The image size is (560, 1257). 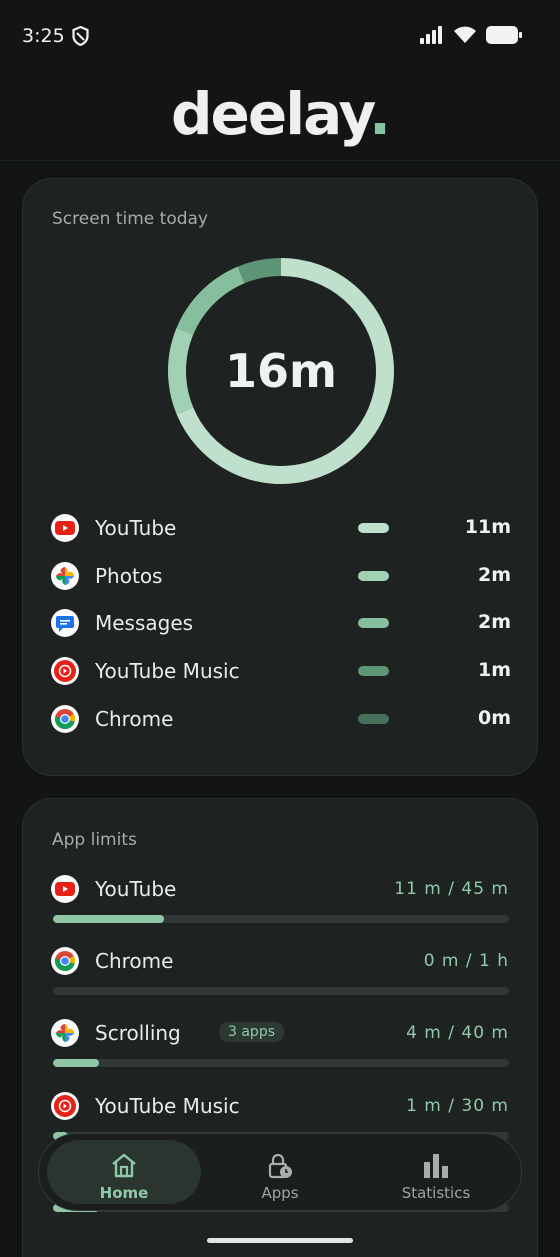 I want to click on messages-icon, so click(x=65, y=623).